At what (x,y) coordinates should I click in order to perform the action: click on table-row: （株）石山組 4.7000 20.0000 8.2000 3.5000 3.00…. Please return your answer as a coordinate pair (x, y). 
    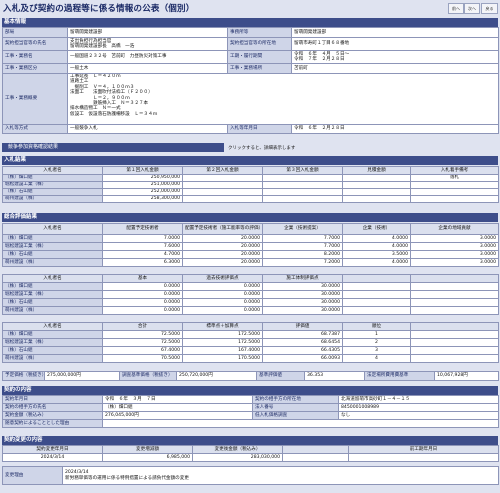
    Looking at the image, I should click on (250, 254).